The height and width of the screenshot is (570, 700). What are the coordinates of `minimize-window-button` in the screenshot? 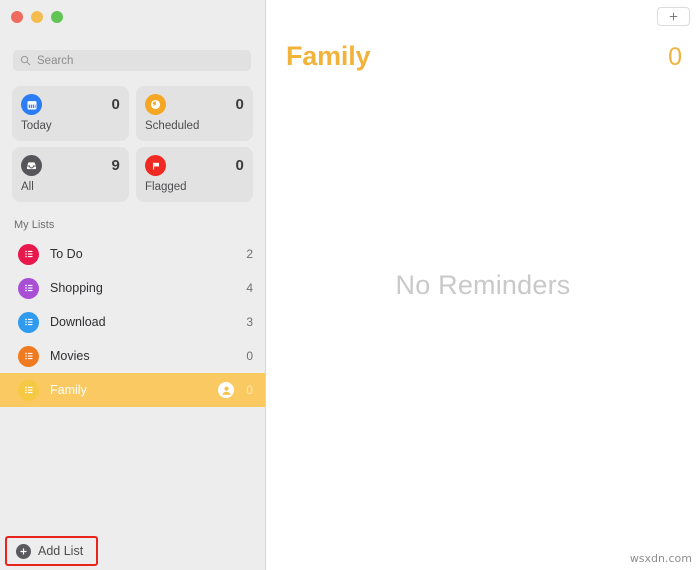 It's located at (37, 17).